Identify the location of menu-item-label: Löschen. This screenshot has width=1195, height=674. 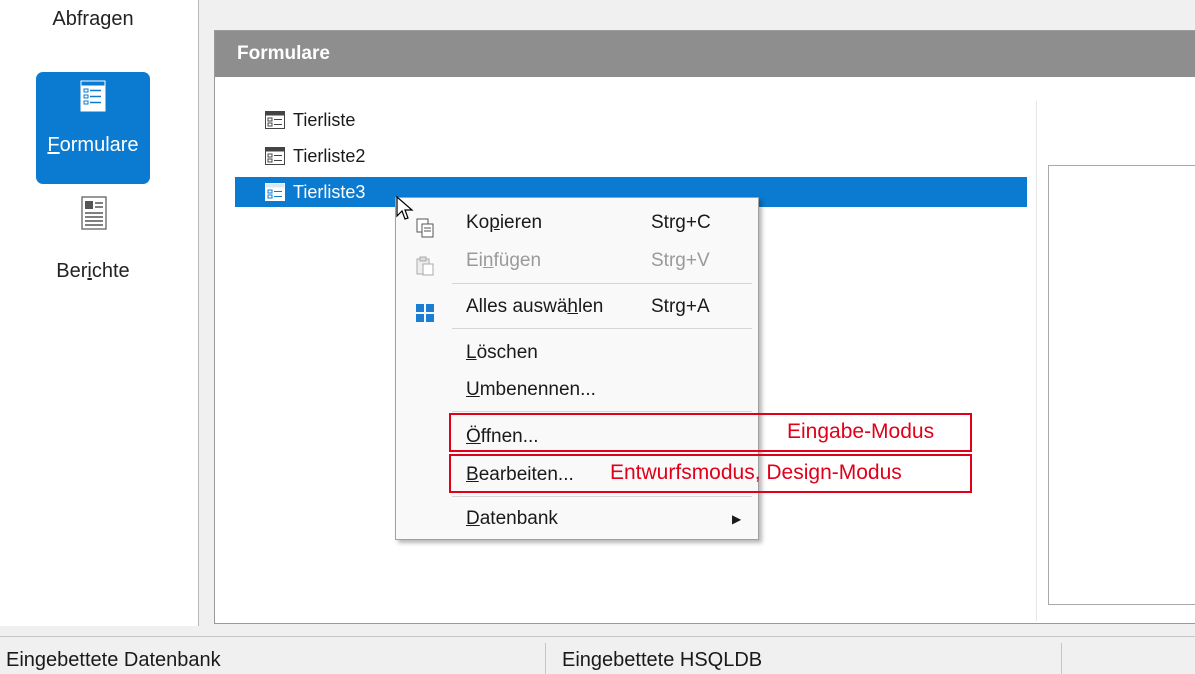
(502, 352).